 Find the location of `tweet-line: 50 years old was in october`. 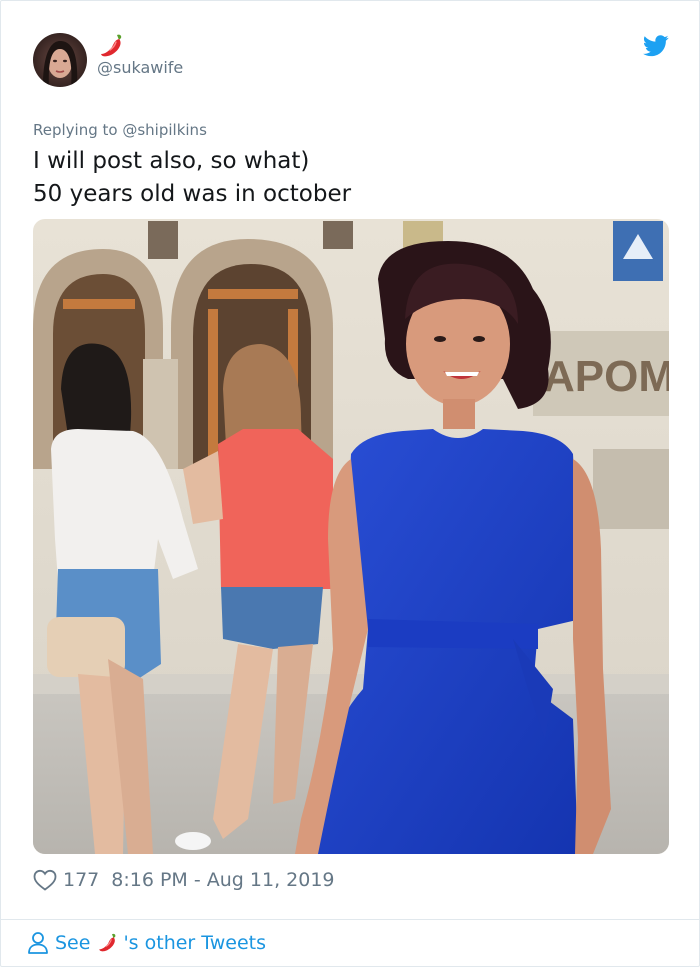

tweet-line: 50 years old was in october is located at coordinates (192, 194).